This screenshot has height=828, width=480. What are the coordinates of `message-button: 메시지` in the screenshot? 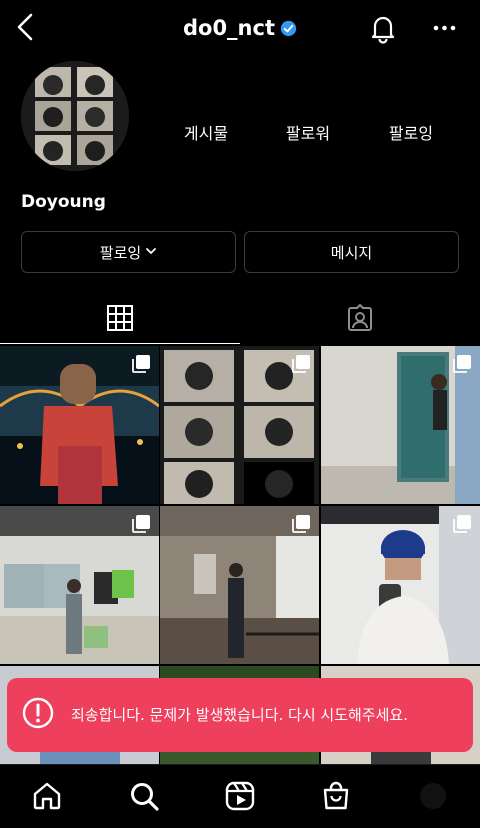 It's located at (351, 252).